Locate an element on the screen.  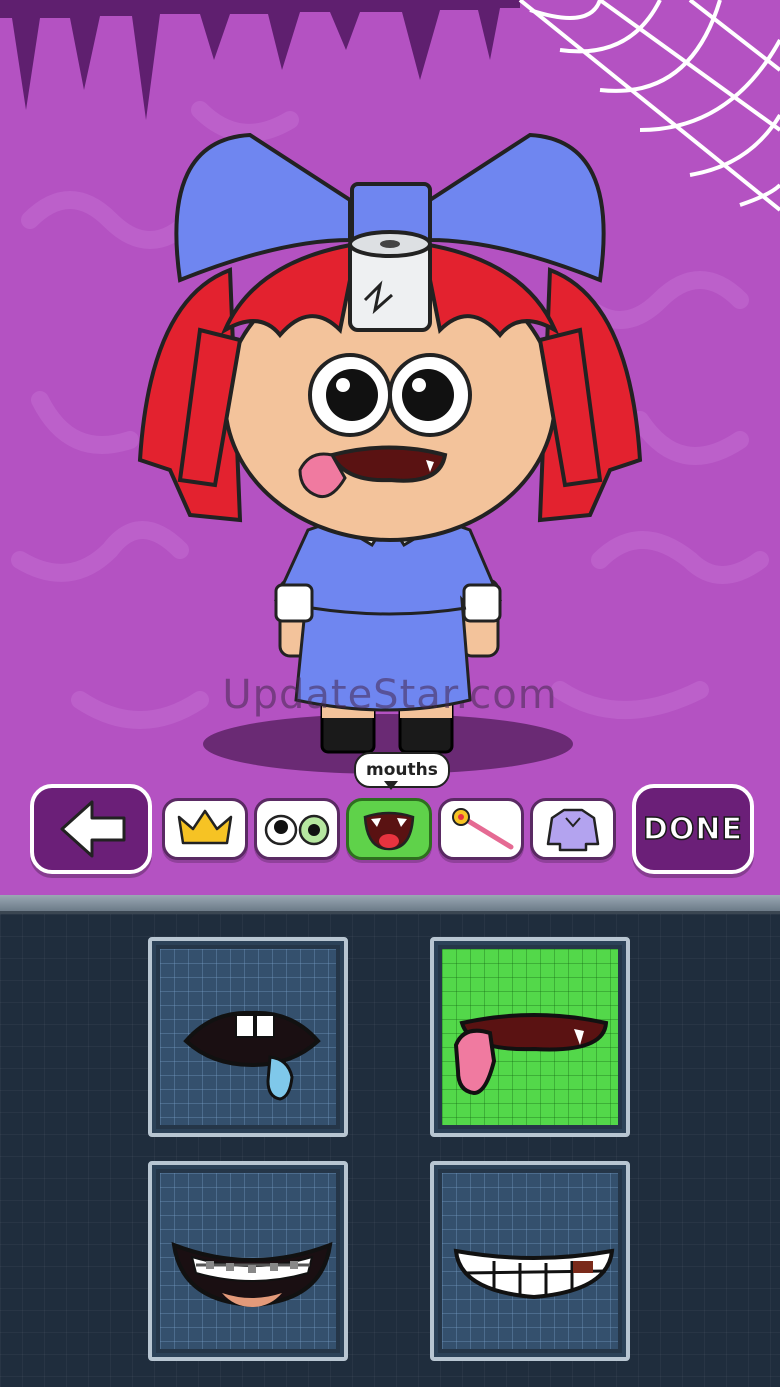
mouth-braces-icon is located at coordinates (252, 1274).